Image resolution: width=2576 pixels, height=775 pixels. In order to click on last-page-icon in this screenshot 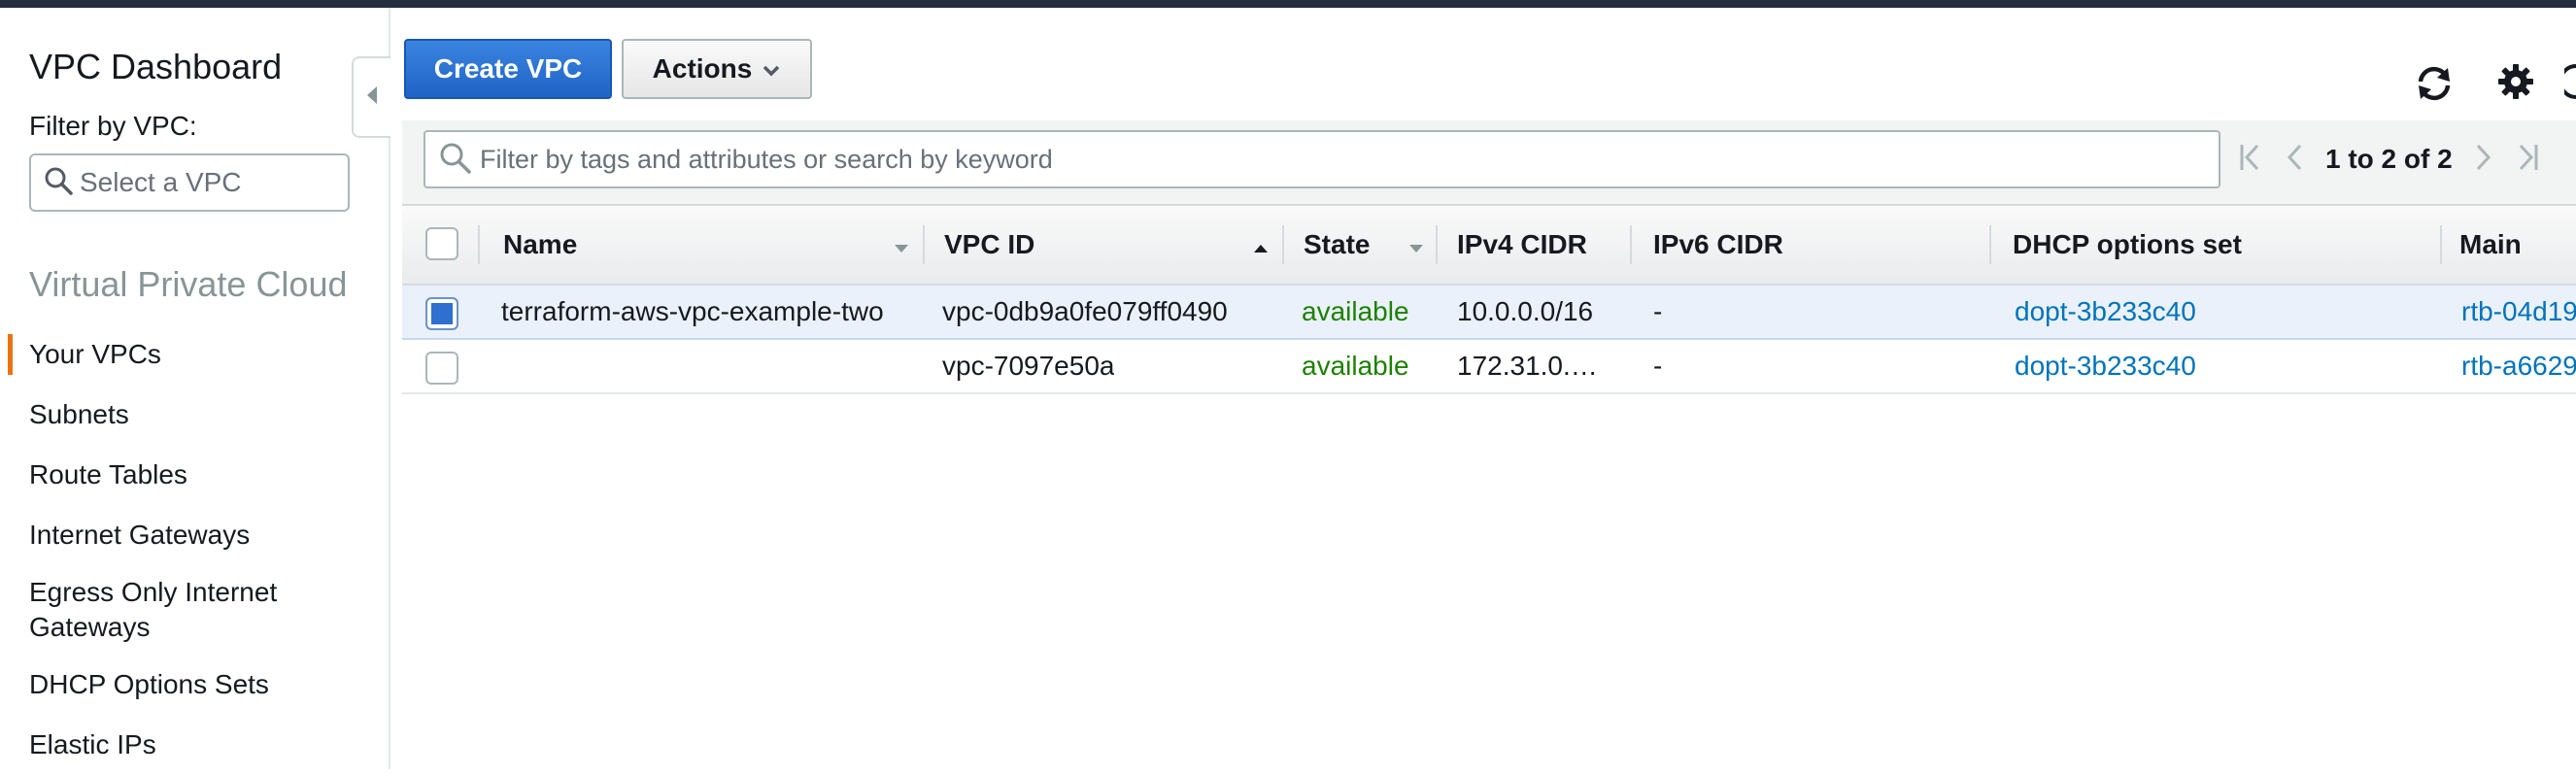, I will do `click(2527, 160)`.